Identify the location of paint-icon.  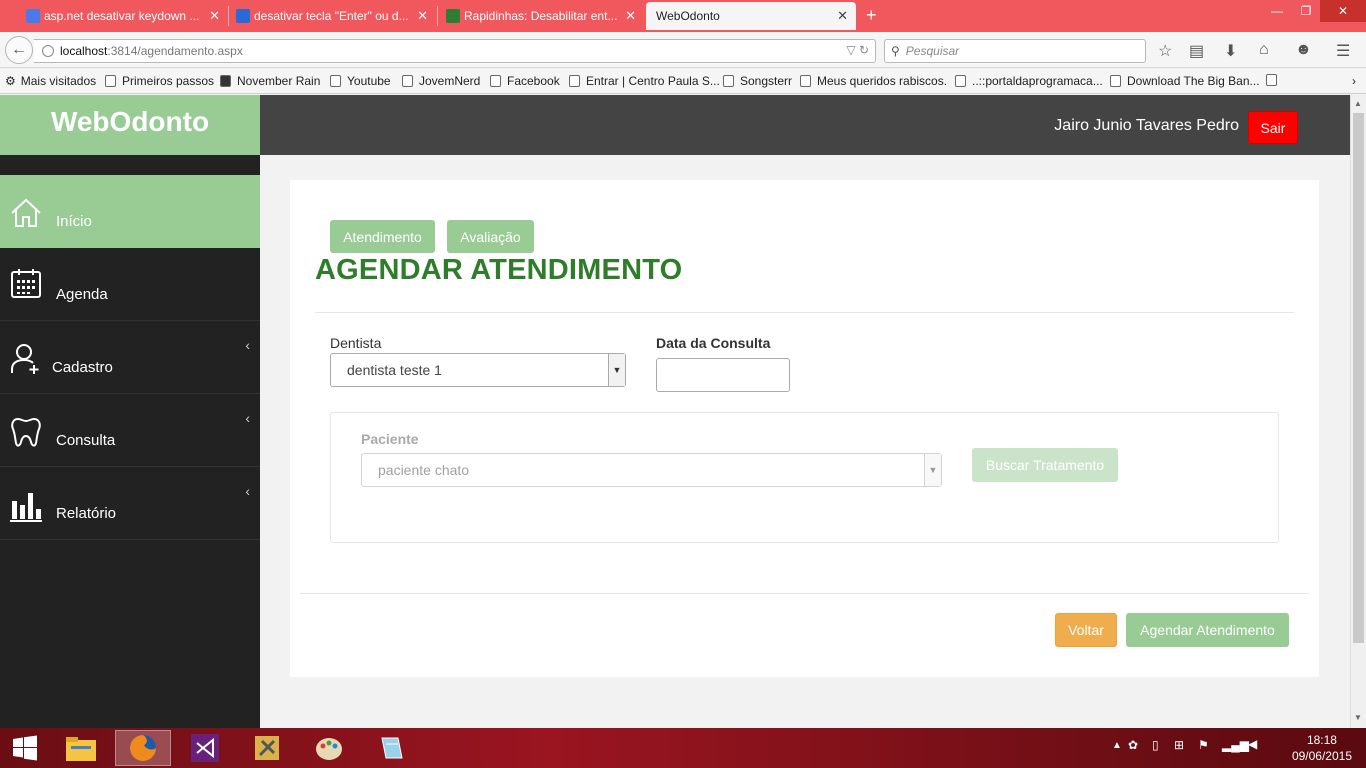
(329, 748).